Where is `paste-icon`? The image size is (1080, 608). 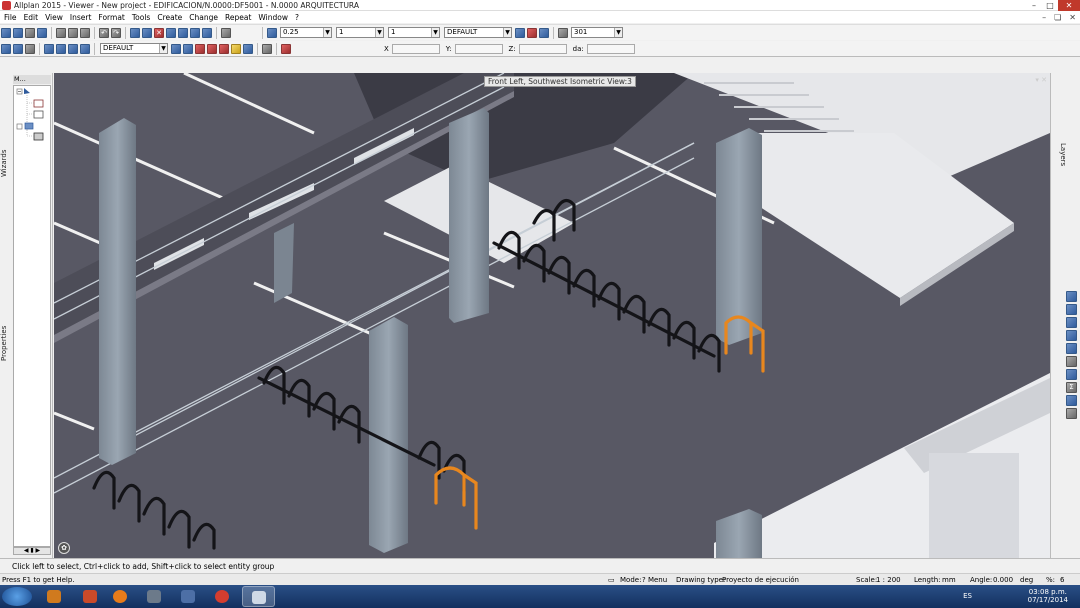
paste-icon is located at coordinates (85, 32).